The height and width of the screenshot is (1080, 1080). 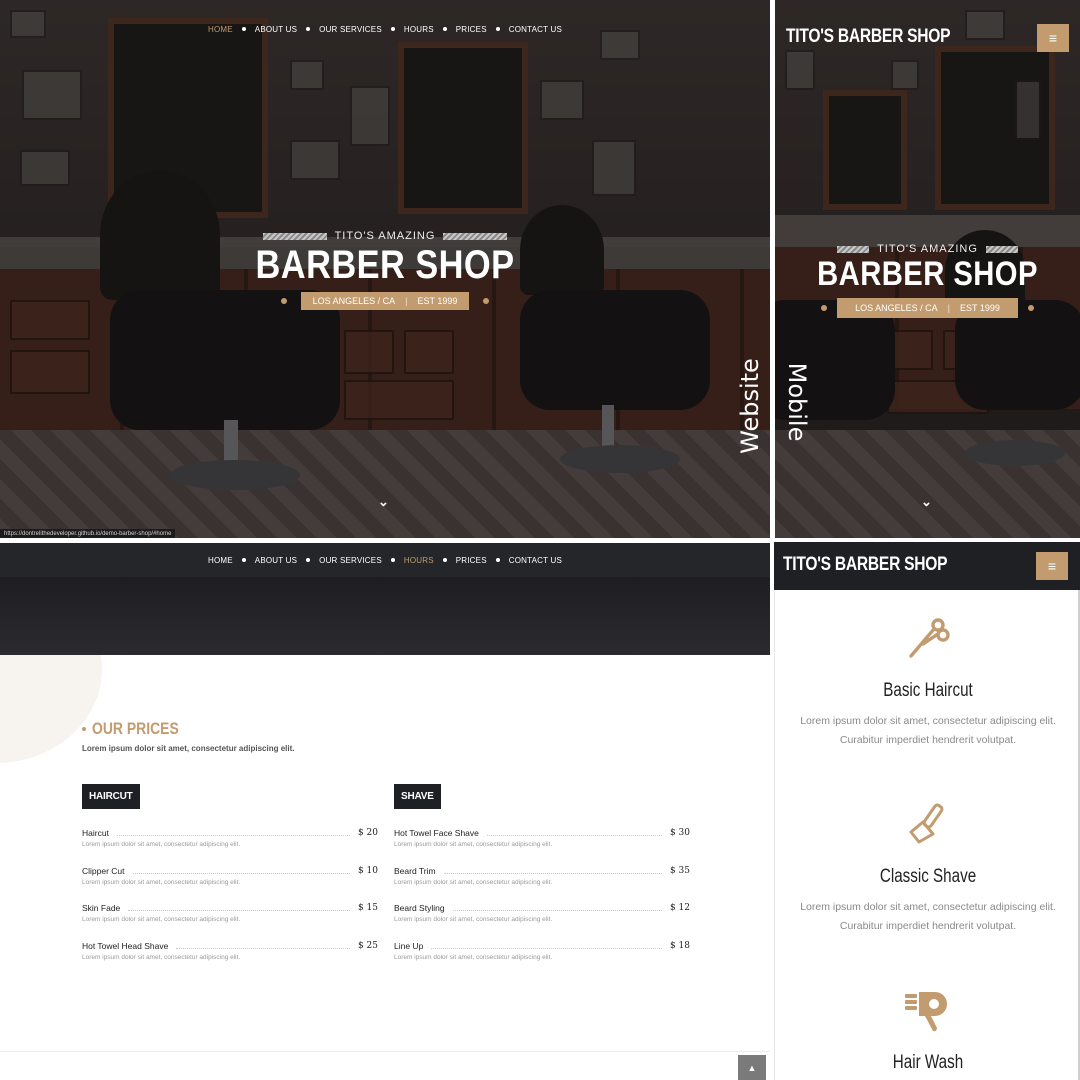 What do you see at coordinates (926, 823) in the screenshot?
I see `razor-icon` at bounding box center [926, 823].